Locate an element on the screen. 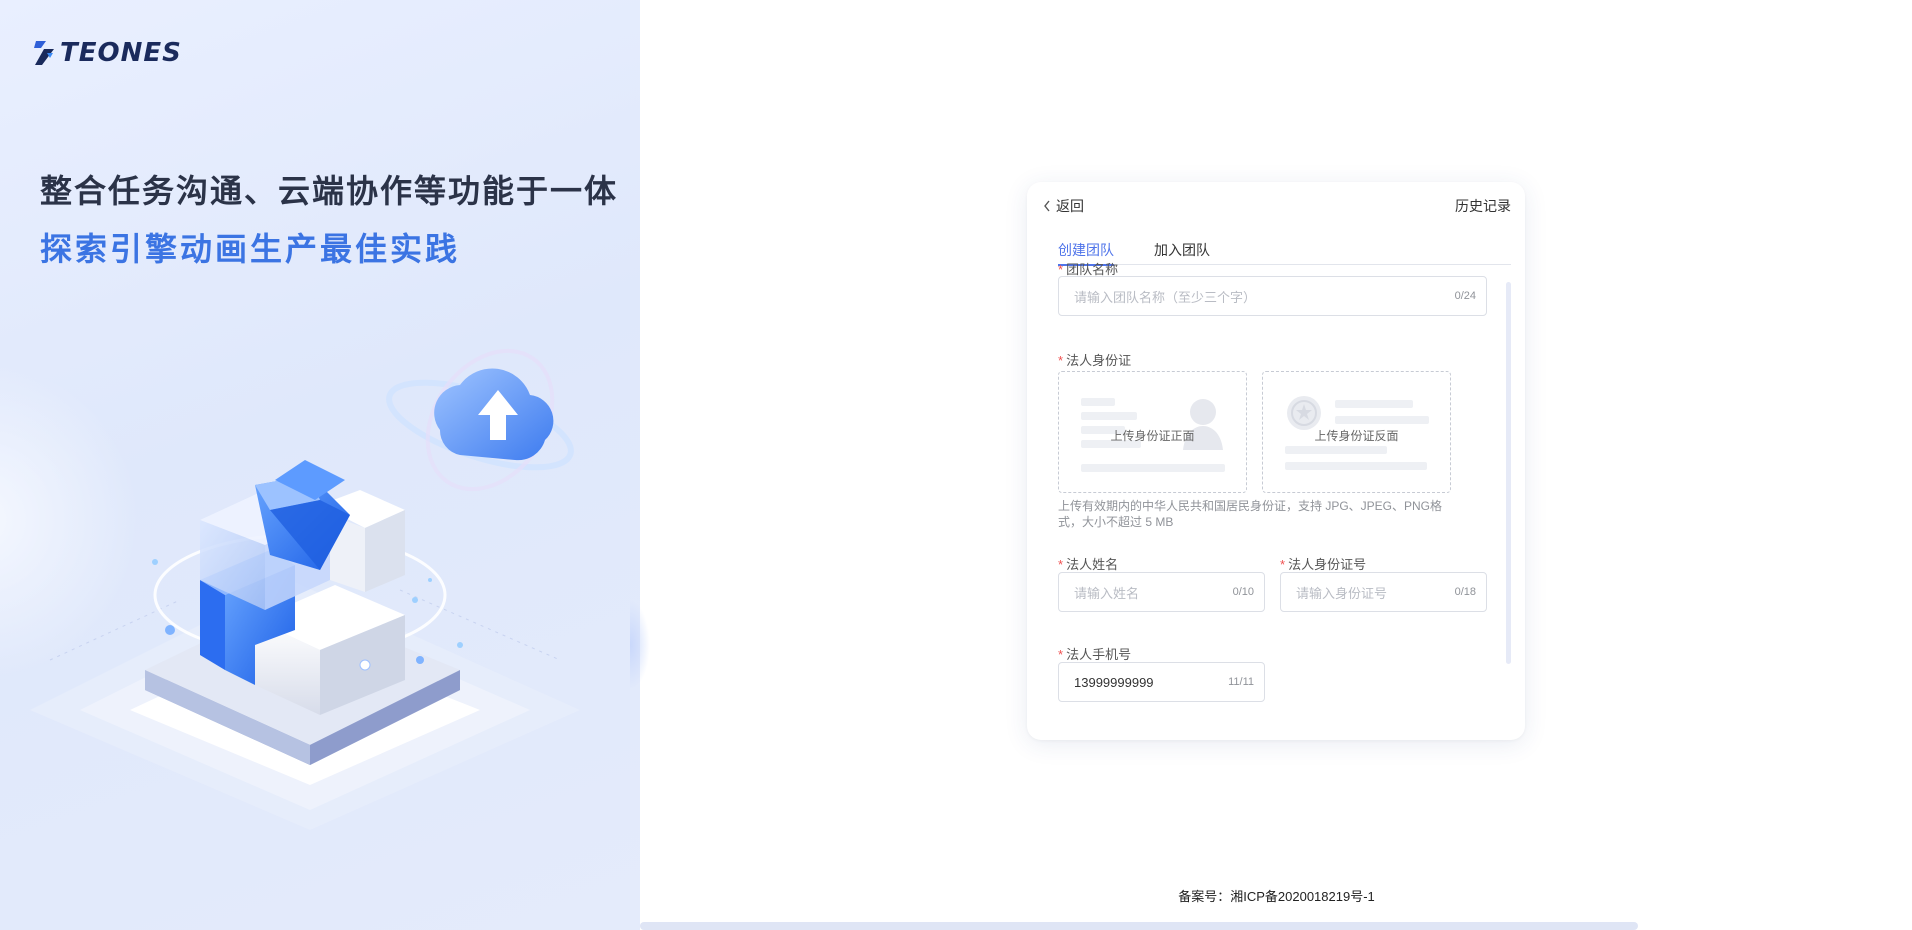 This screenshot has height=930, width=1912. history-link: 历史记录 is located at coordinates (1483, 206).